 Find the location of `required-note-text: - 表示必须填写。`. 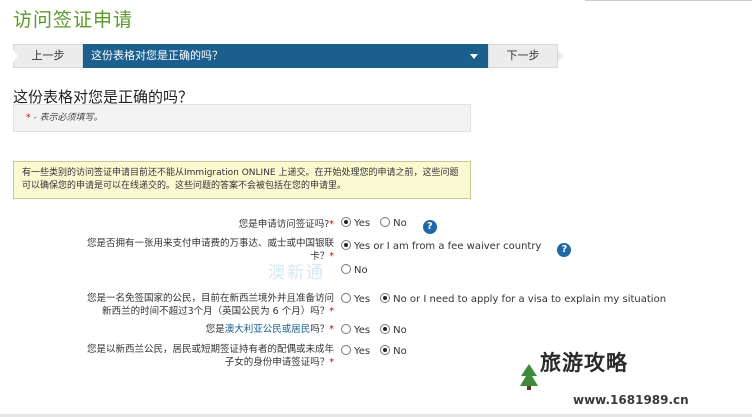

required-note-text: - 表示必须填写。 is located at coordinates (66, 118).